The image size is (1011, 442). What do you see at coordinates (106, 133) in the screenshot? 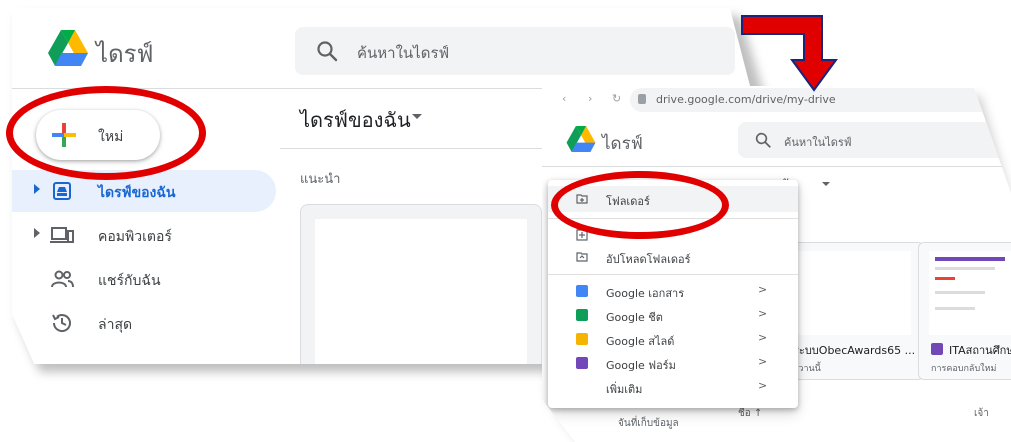
I see `highlight-ring-new-button` at bounding box center [106, 133].